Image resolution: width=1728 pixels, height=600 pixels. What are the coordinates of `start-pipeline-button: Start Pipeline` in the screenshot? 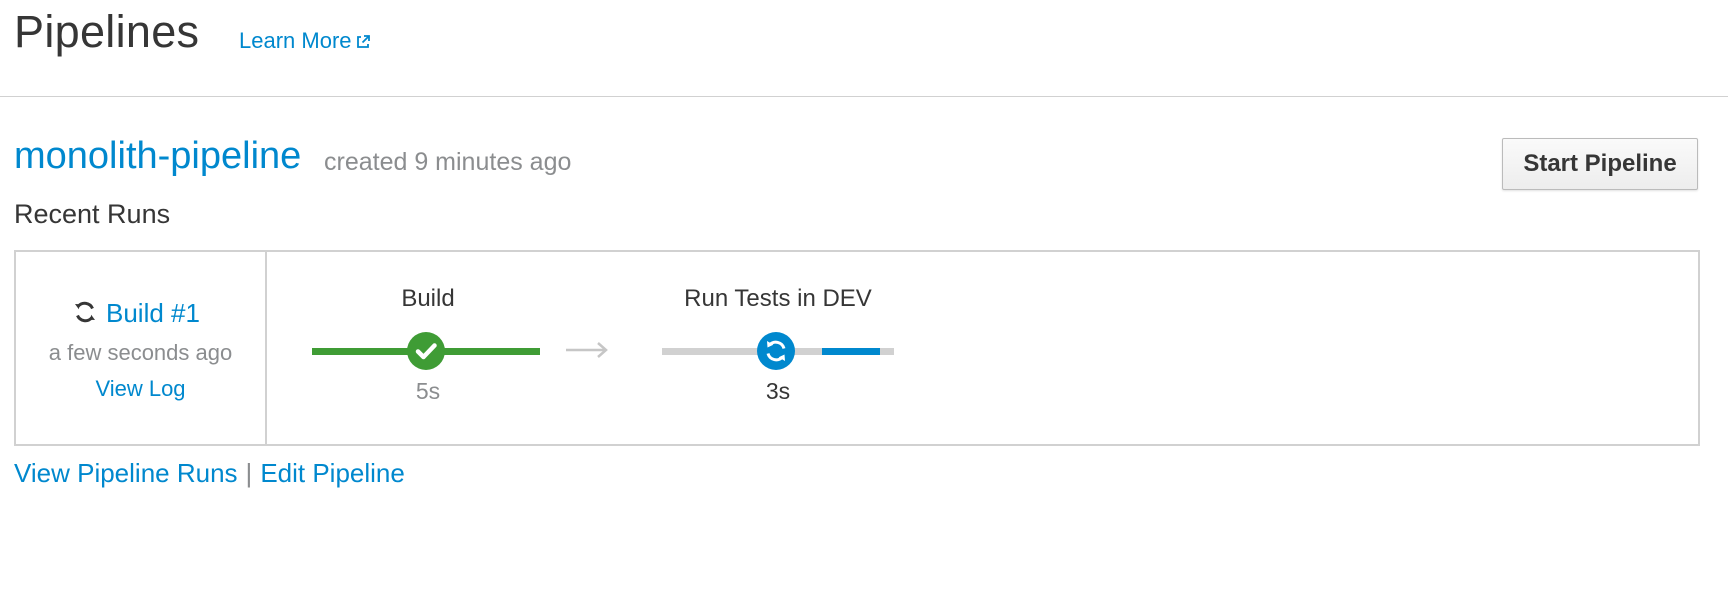 It's located at (1600, 164).